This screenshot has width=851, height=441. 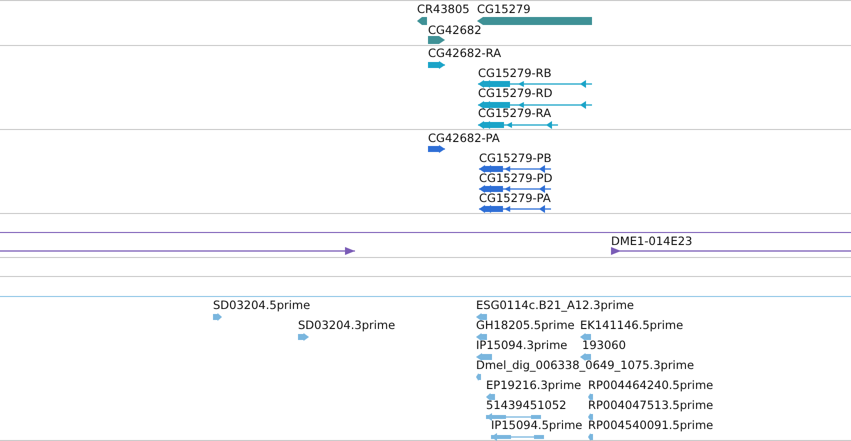 What do you see at coordinates (464, 138) in the screenshot?
I see `feature-label: CG42682-PA` at bounding box center [464, 138].